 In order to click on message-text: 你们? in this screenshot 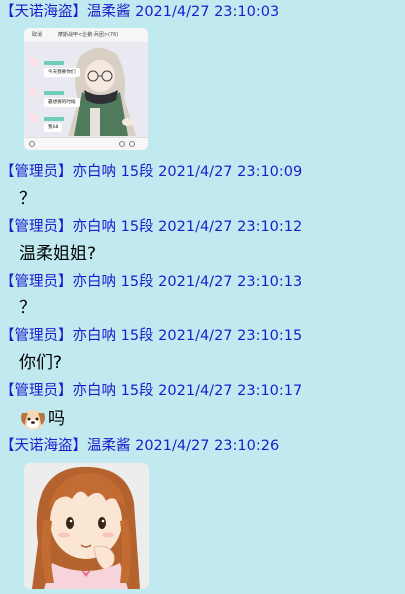, I will do `click(41, 363)`.